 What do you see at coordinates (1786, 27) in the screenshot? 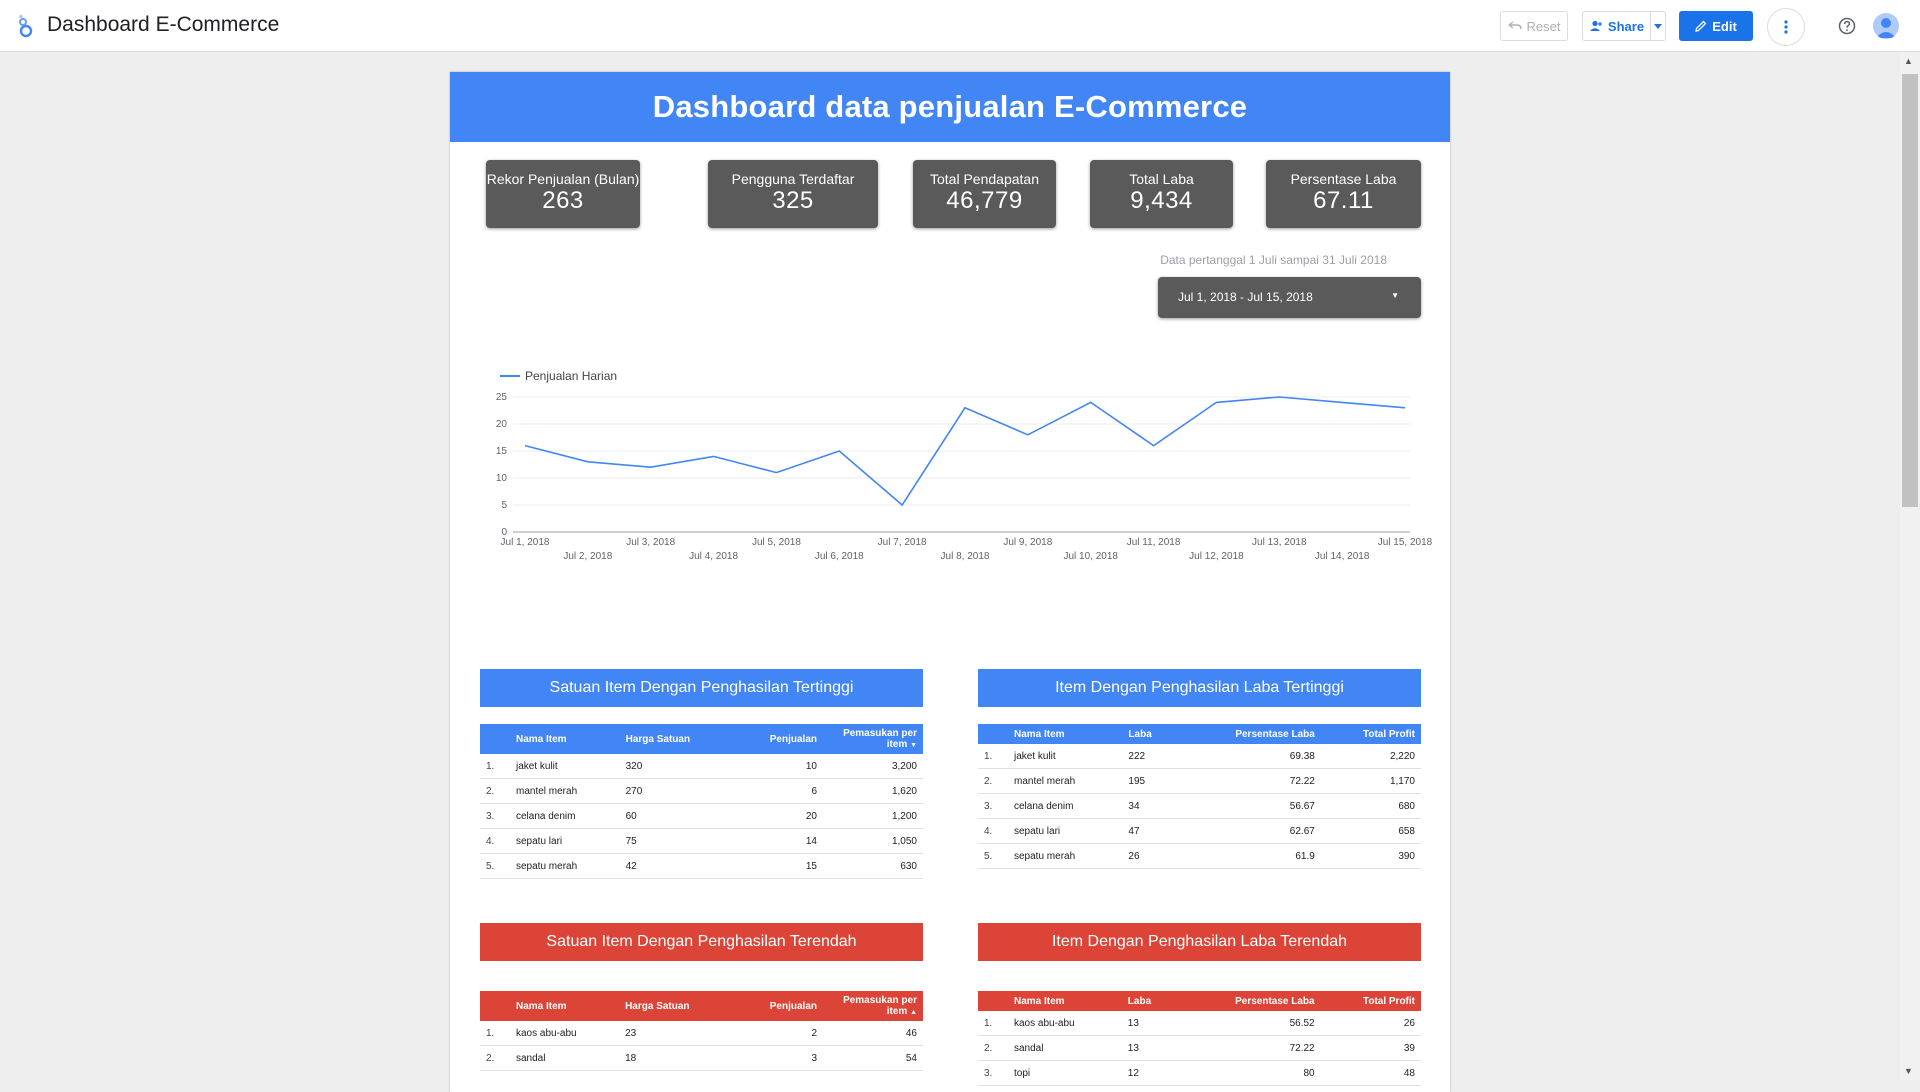
I see `more-options-button` at bounding box center [1786, 27].